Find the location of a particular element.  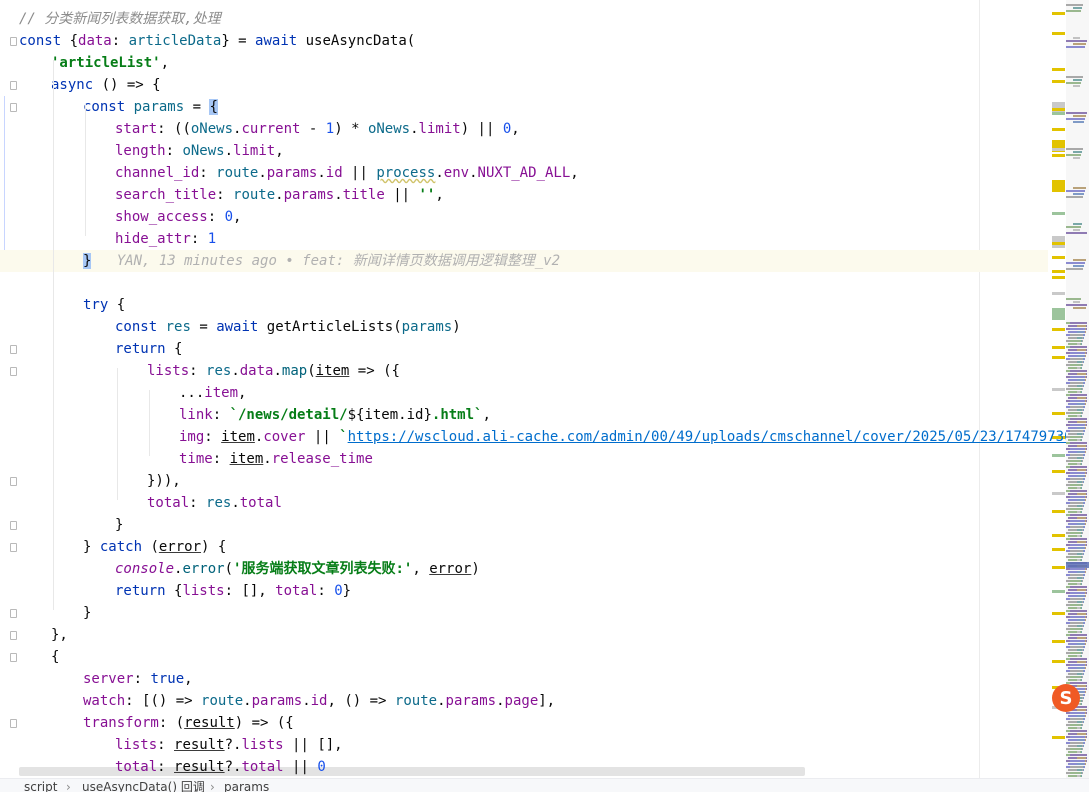

code-line: ...item, is located at coordinates (212, 393).